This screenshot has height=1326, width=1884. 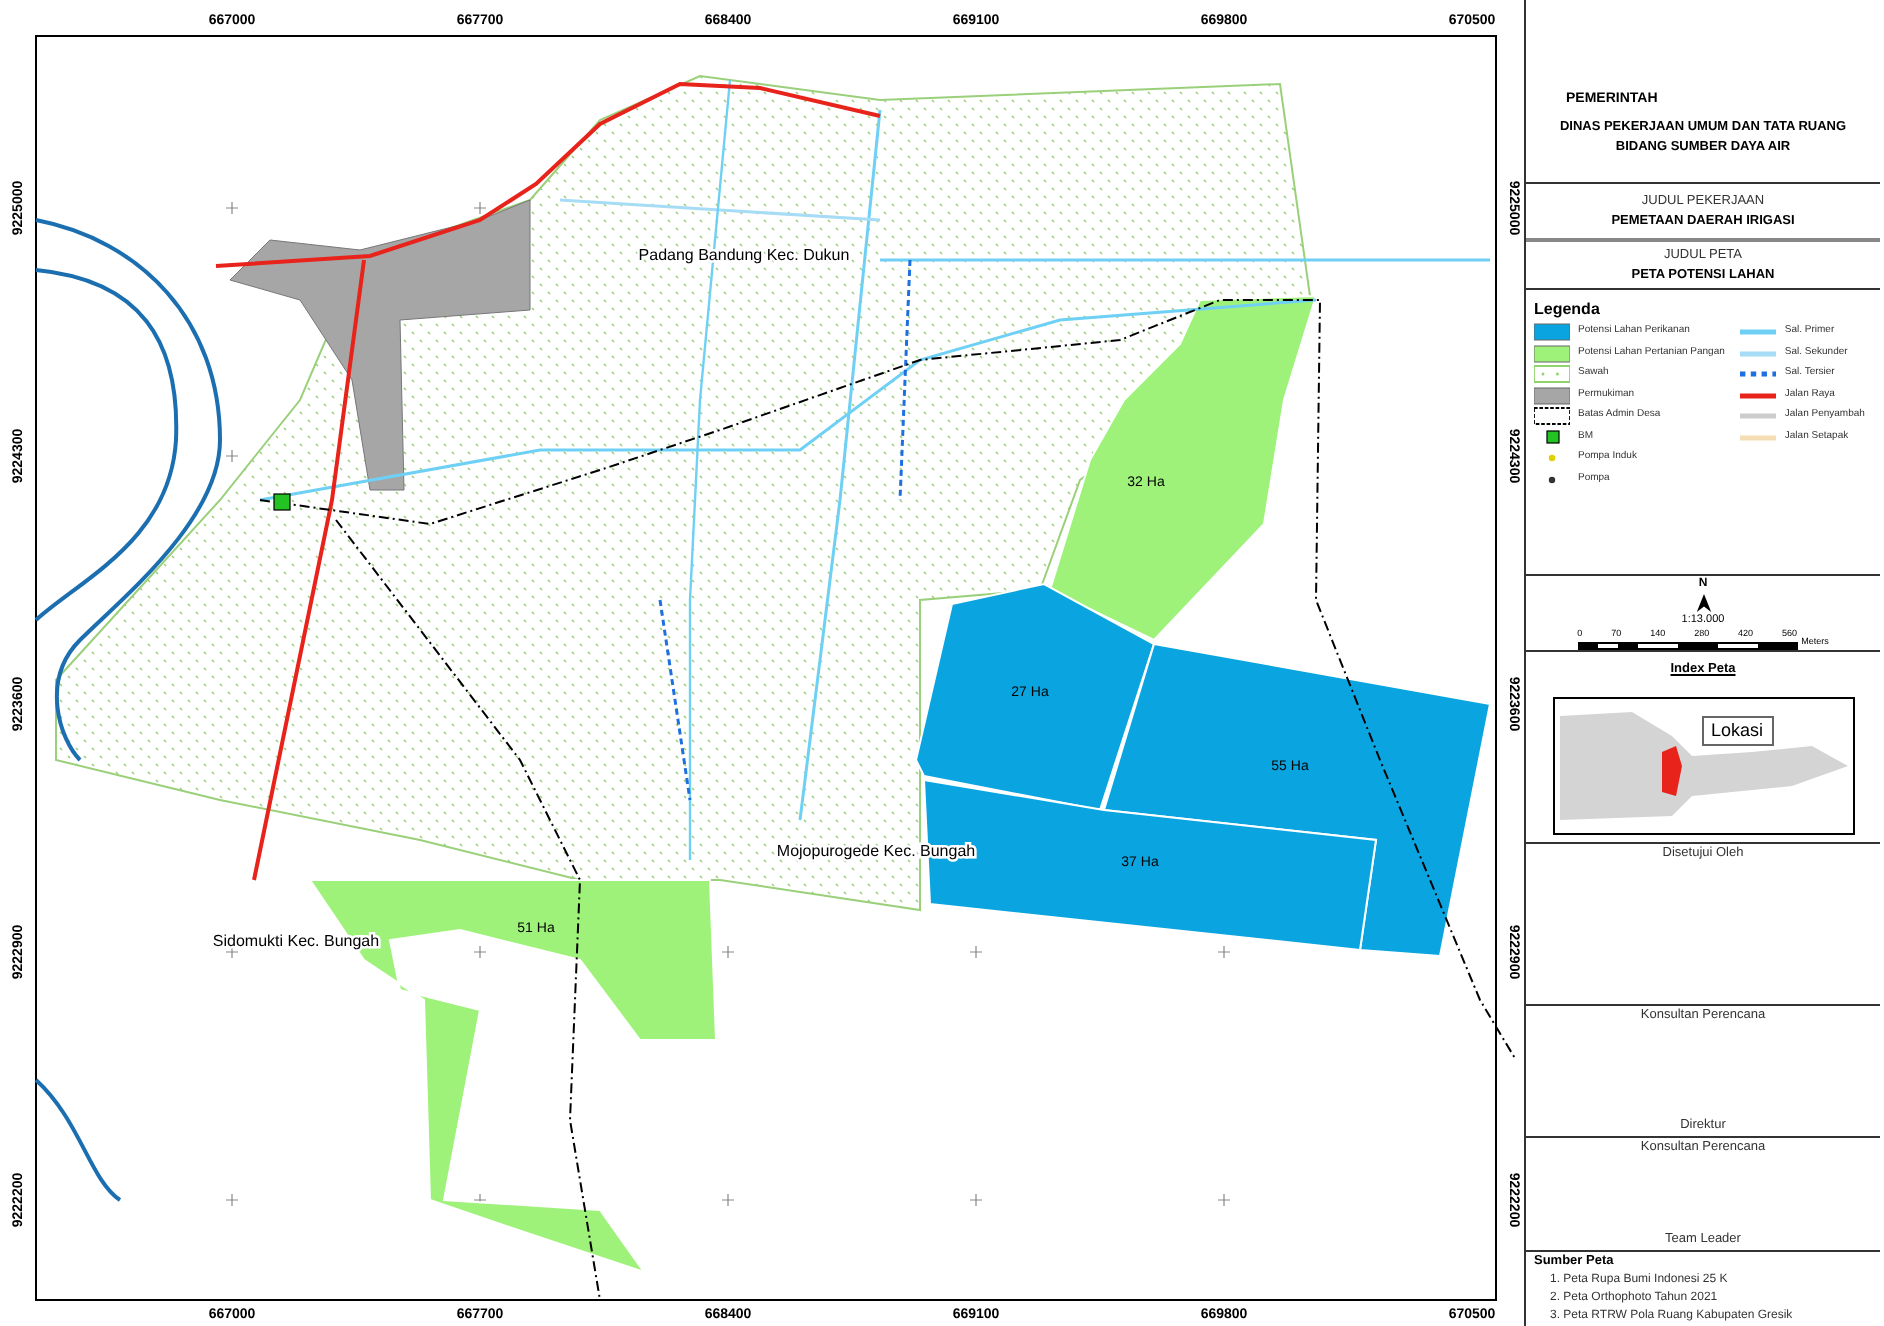 What do you see at coordinates (282, 502) in the screenshot?
I see `benchmark-icon` at bounding box center [282, 502].